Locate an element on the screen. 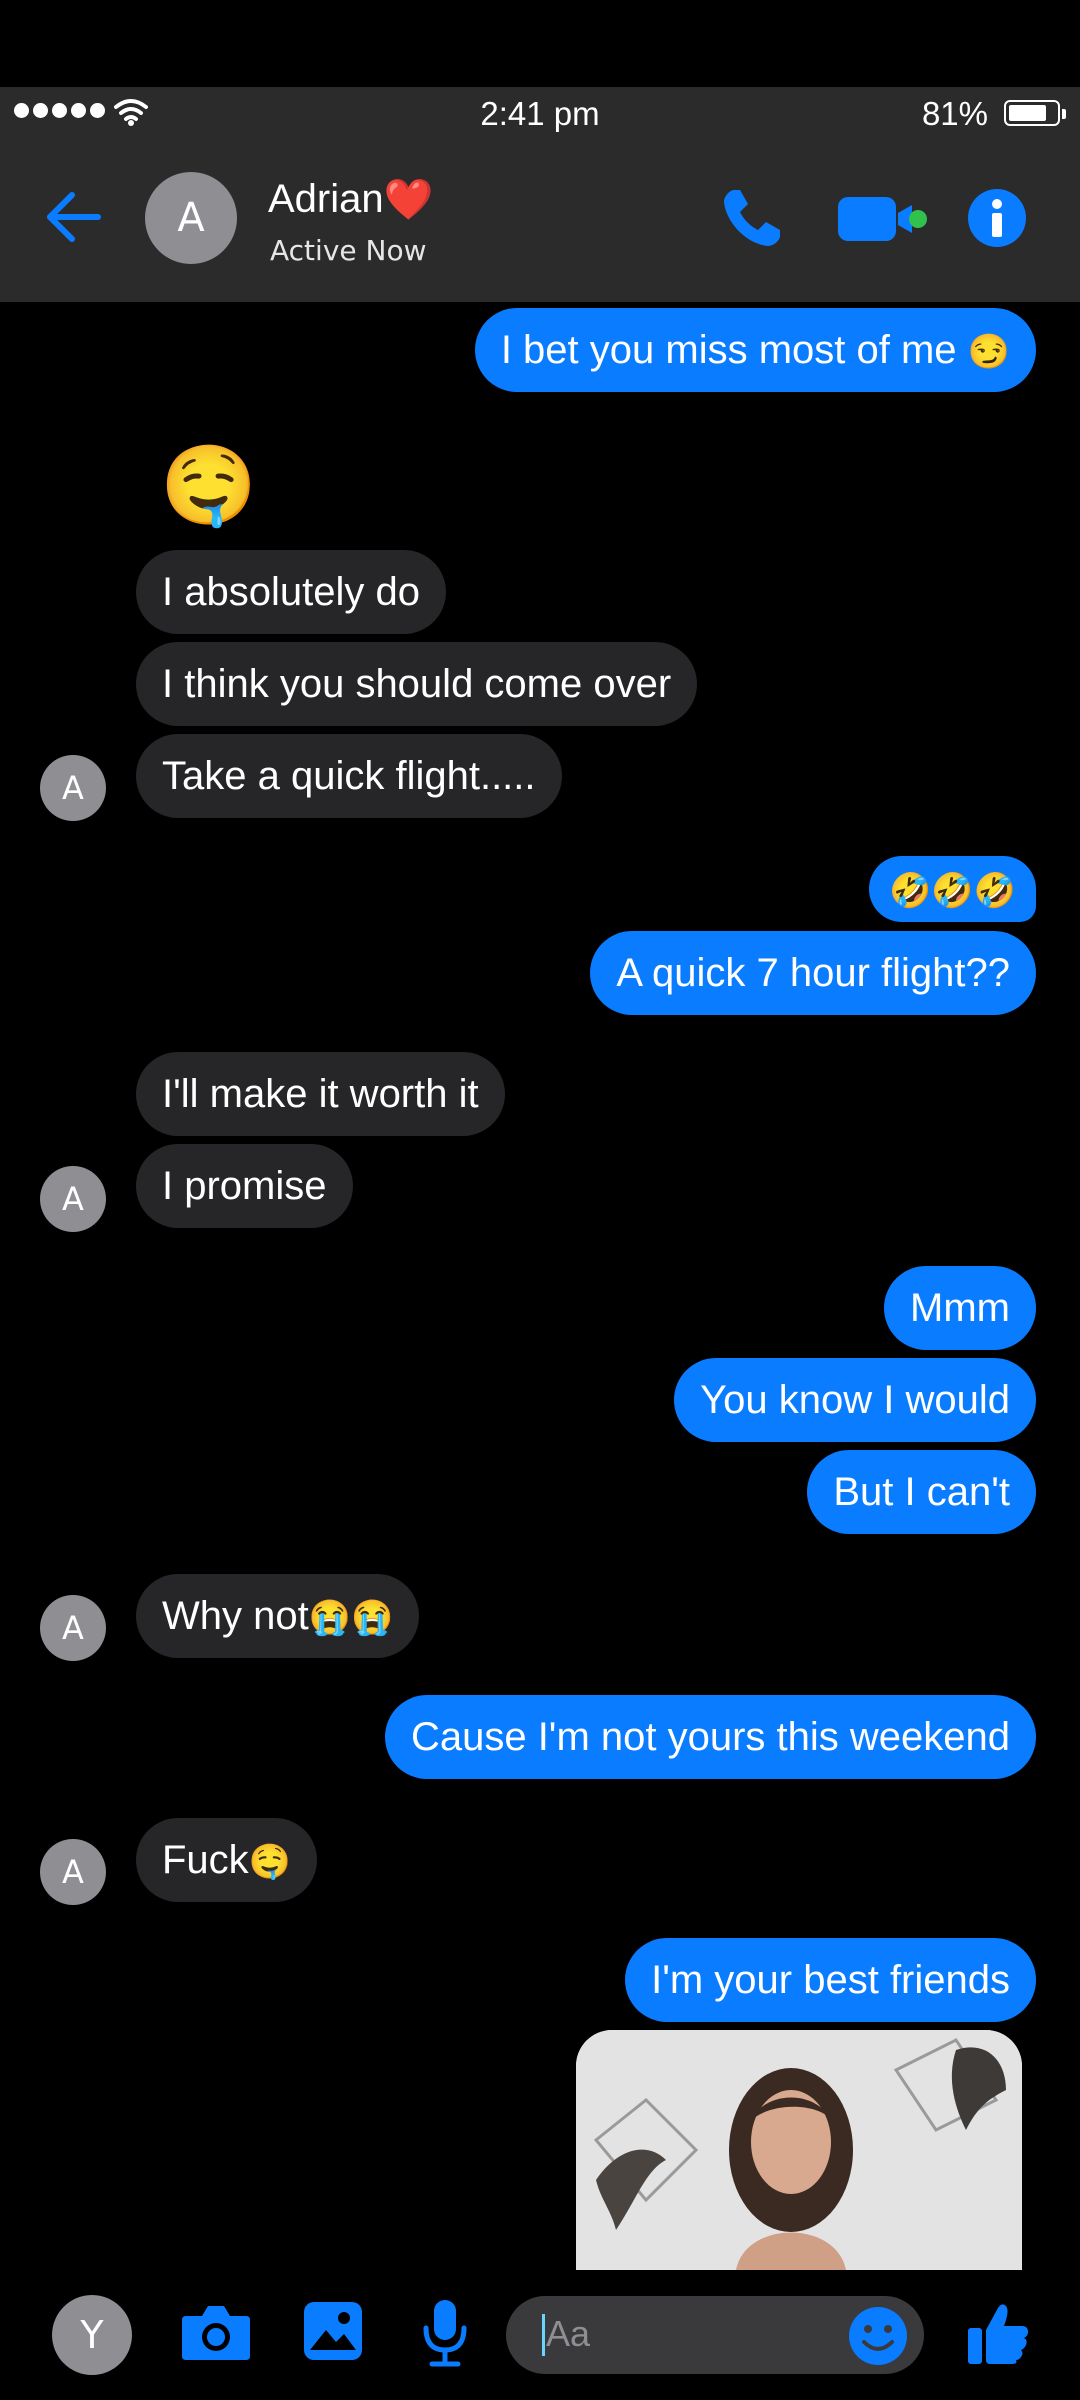  message-emoji: 🤤 is located at coordinates (270, 1862).